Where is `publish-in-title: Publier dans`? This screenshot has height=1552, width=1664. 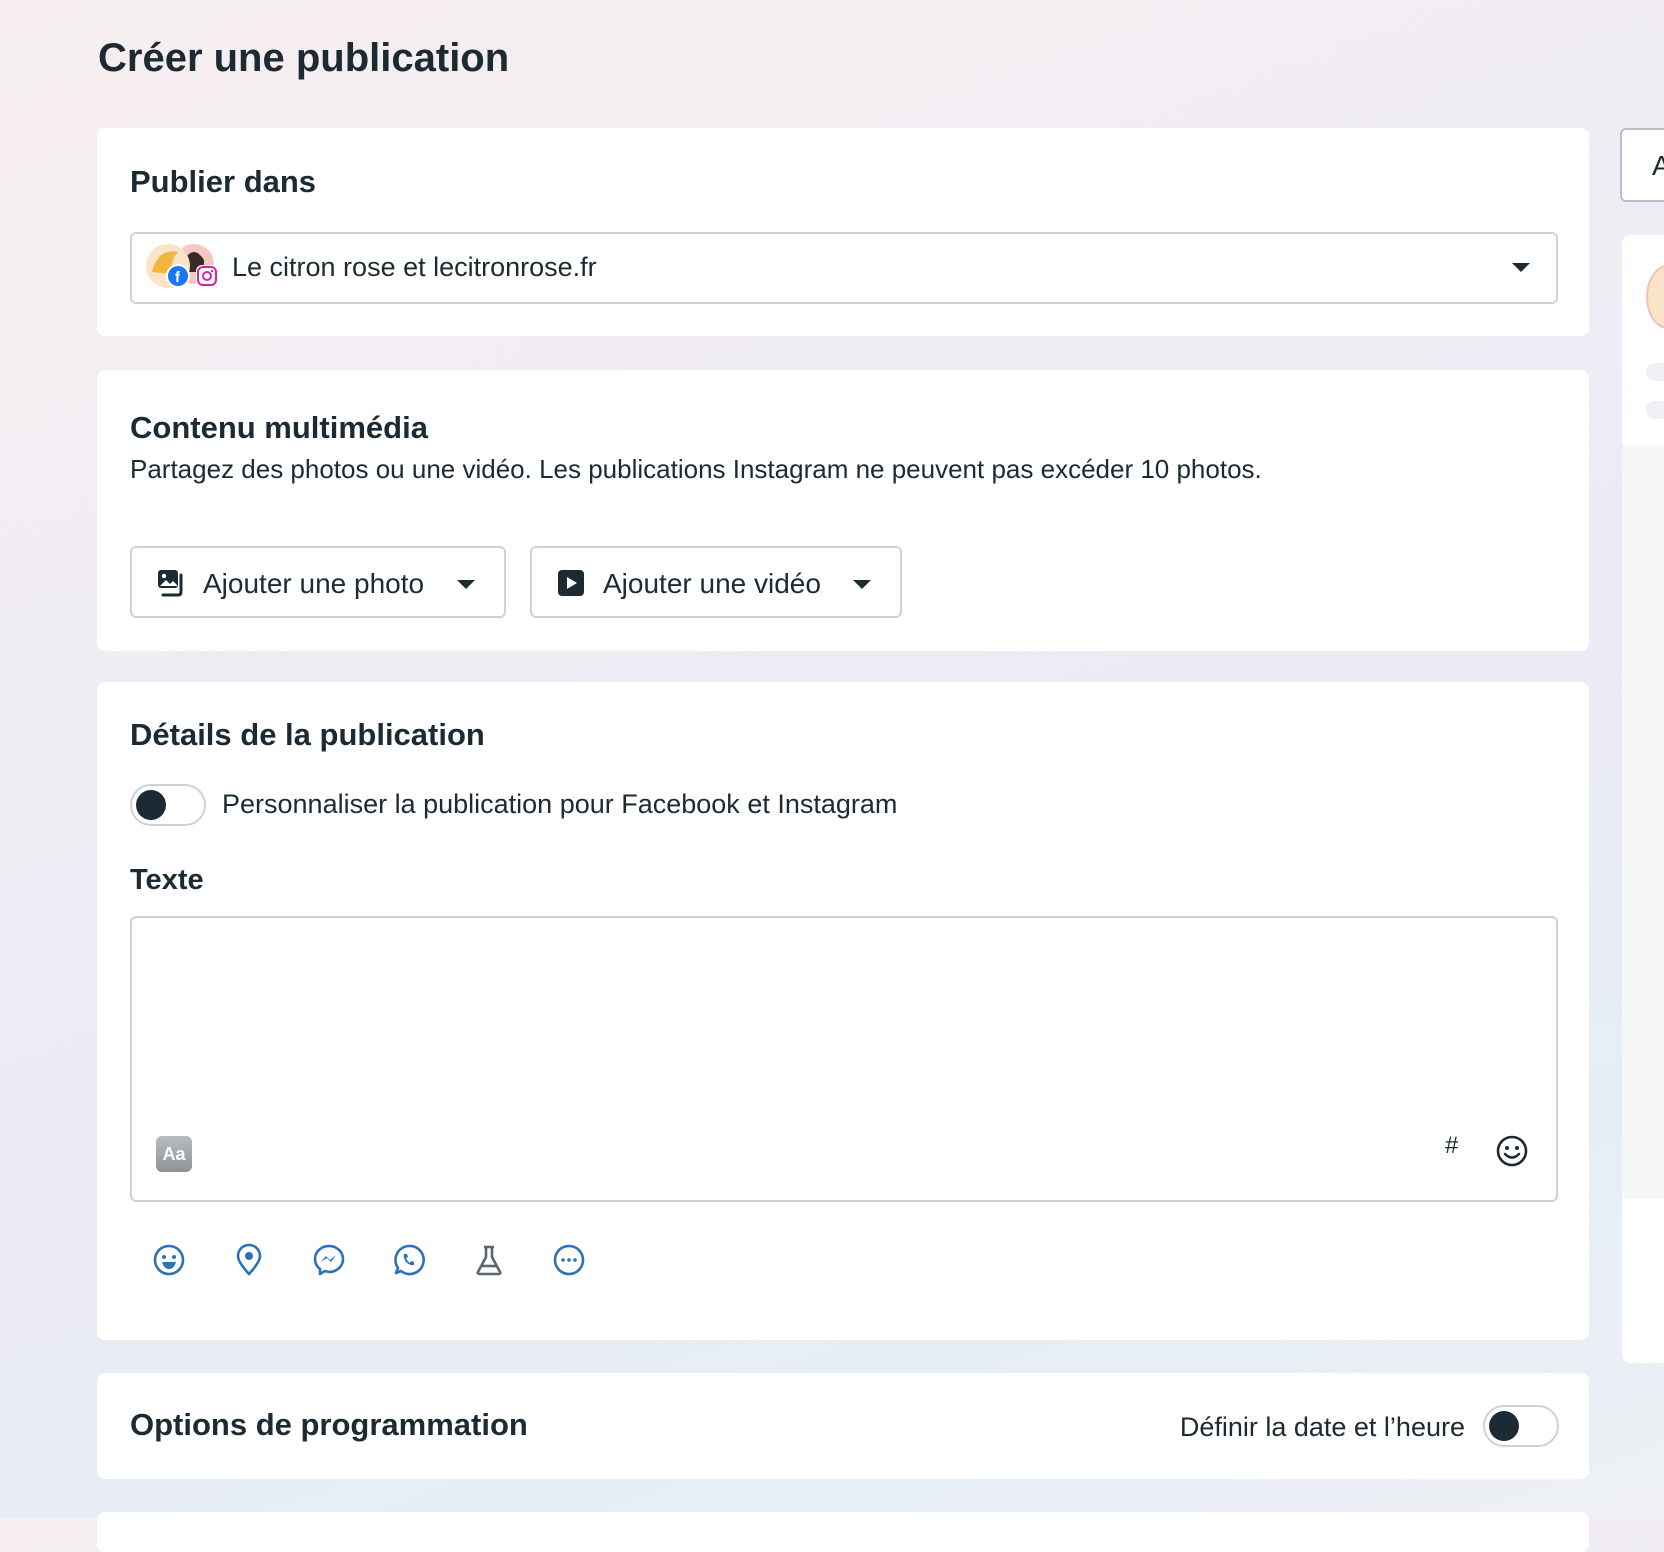 publish-in-title: Publier dans is located at coordinates (223, 181).